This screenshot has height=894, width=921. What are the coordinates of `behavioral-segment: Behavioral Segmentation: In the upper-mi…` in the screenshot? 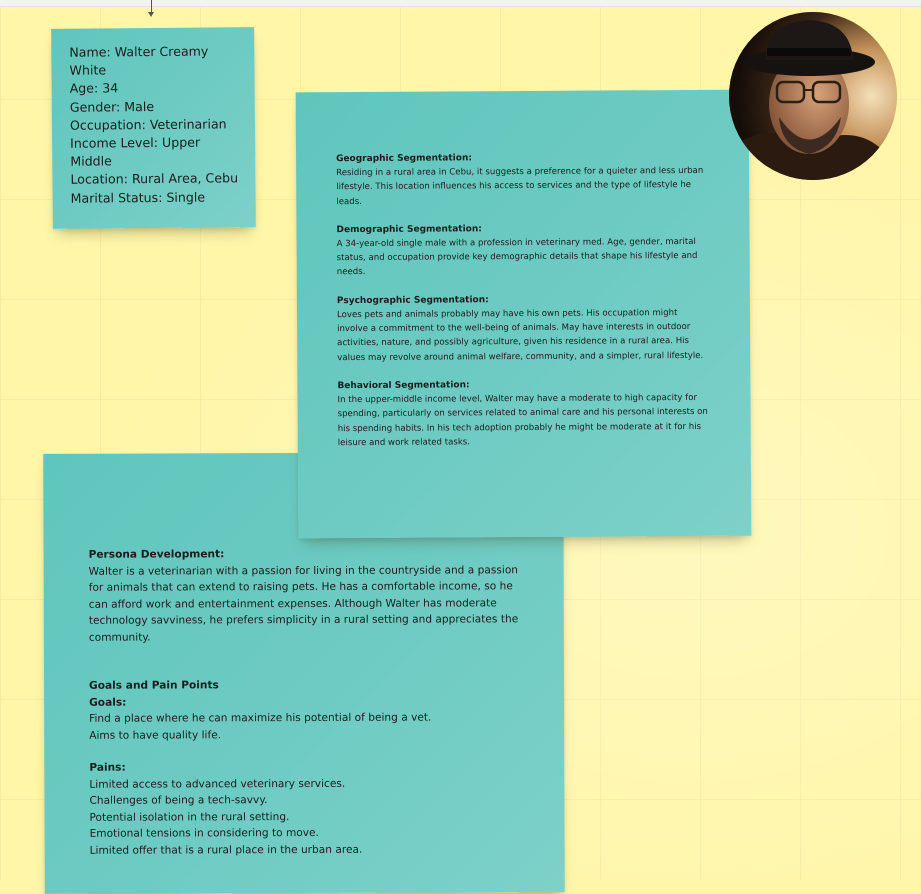 It's located at (523, 413).